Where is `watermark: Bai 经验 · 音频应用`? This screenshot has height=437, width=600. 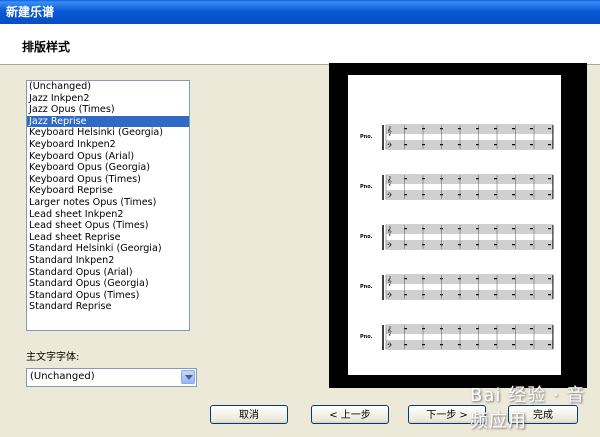
watermark: Bai 经验 · 音频应用 is located at coordinates (528, 408).